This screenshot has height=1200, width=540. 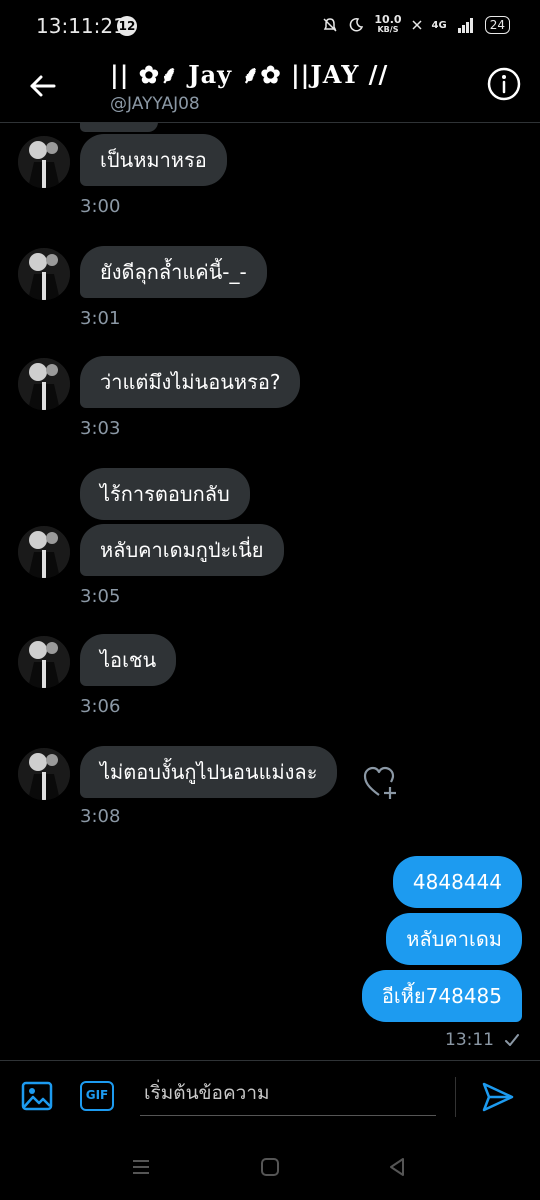 I want to click on conversation-handle: @JAYYAJ08, so click(x=155, y=104).